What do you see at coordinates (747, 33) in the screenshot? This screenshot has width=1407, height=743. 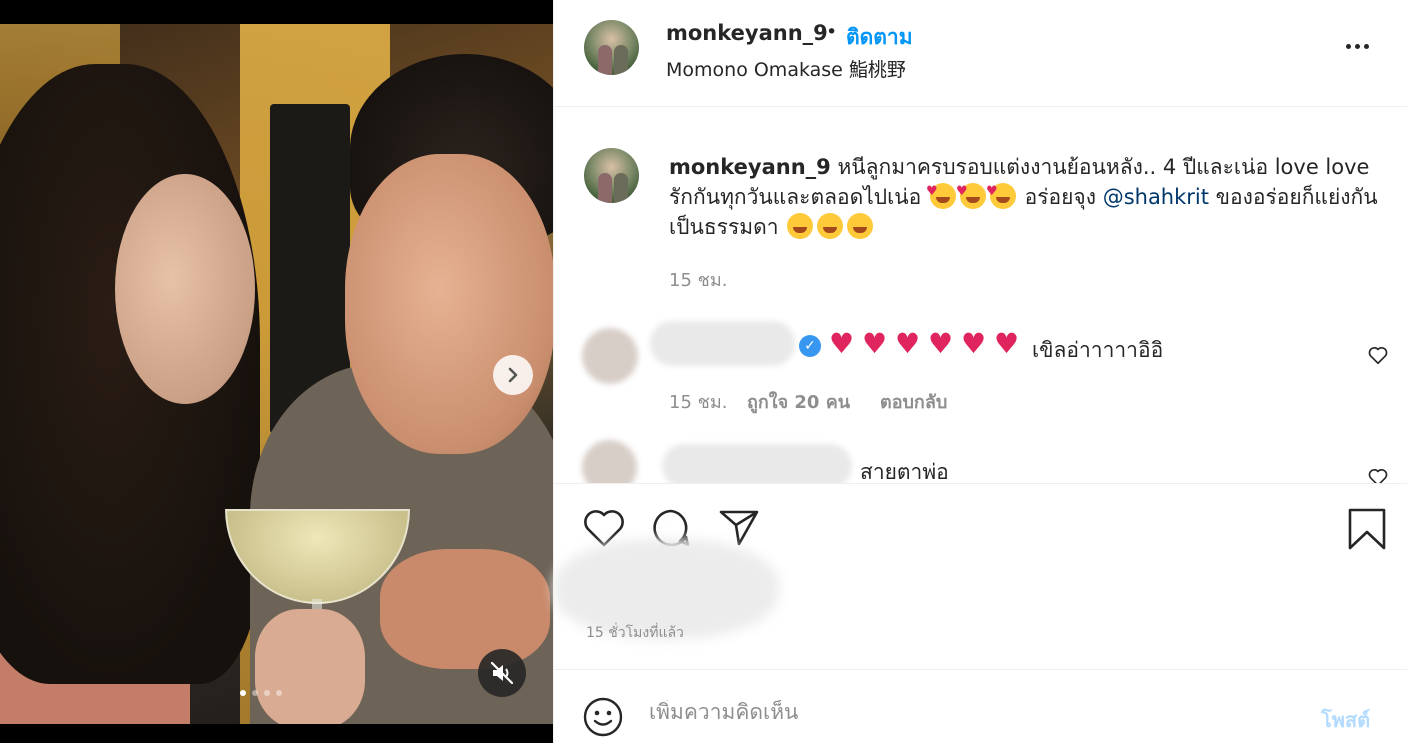 I see `owner-username: monkeyann_9` at bounding box center [747, 33].